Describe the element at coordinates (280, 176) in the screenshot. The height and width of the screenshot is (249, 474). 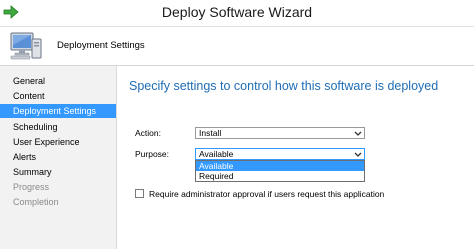
I see `purpose-option-required: Required` at that location.